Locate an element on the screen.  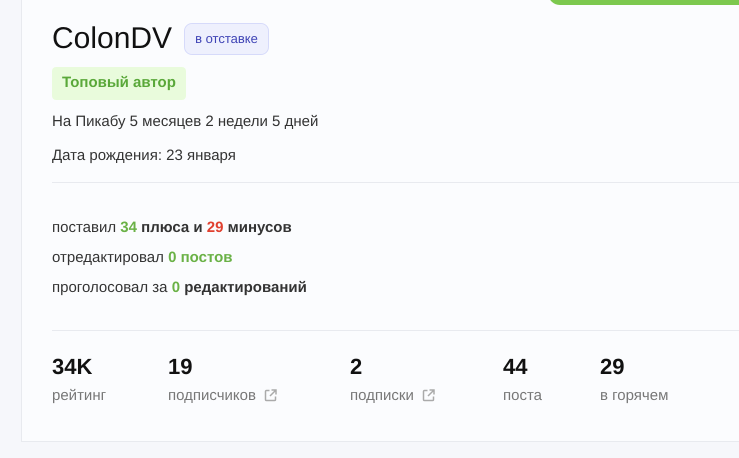
stat-label: поста is located at coordinates (522, 396).